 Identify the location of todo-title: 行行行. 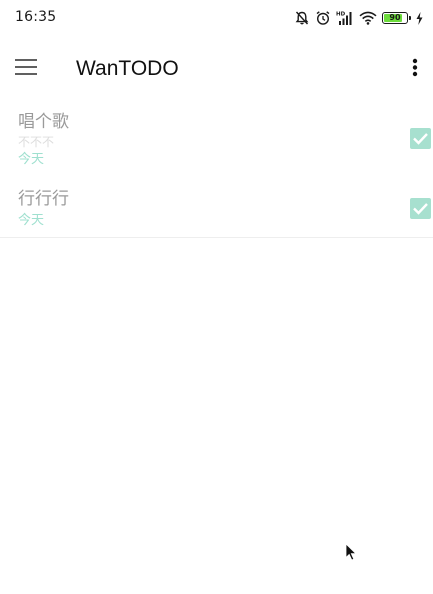
(43, 199).